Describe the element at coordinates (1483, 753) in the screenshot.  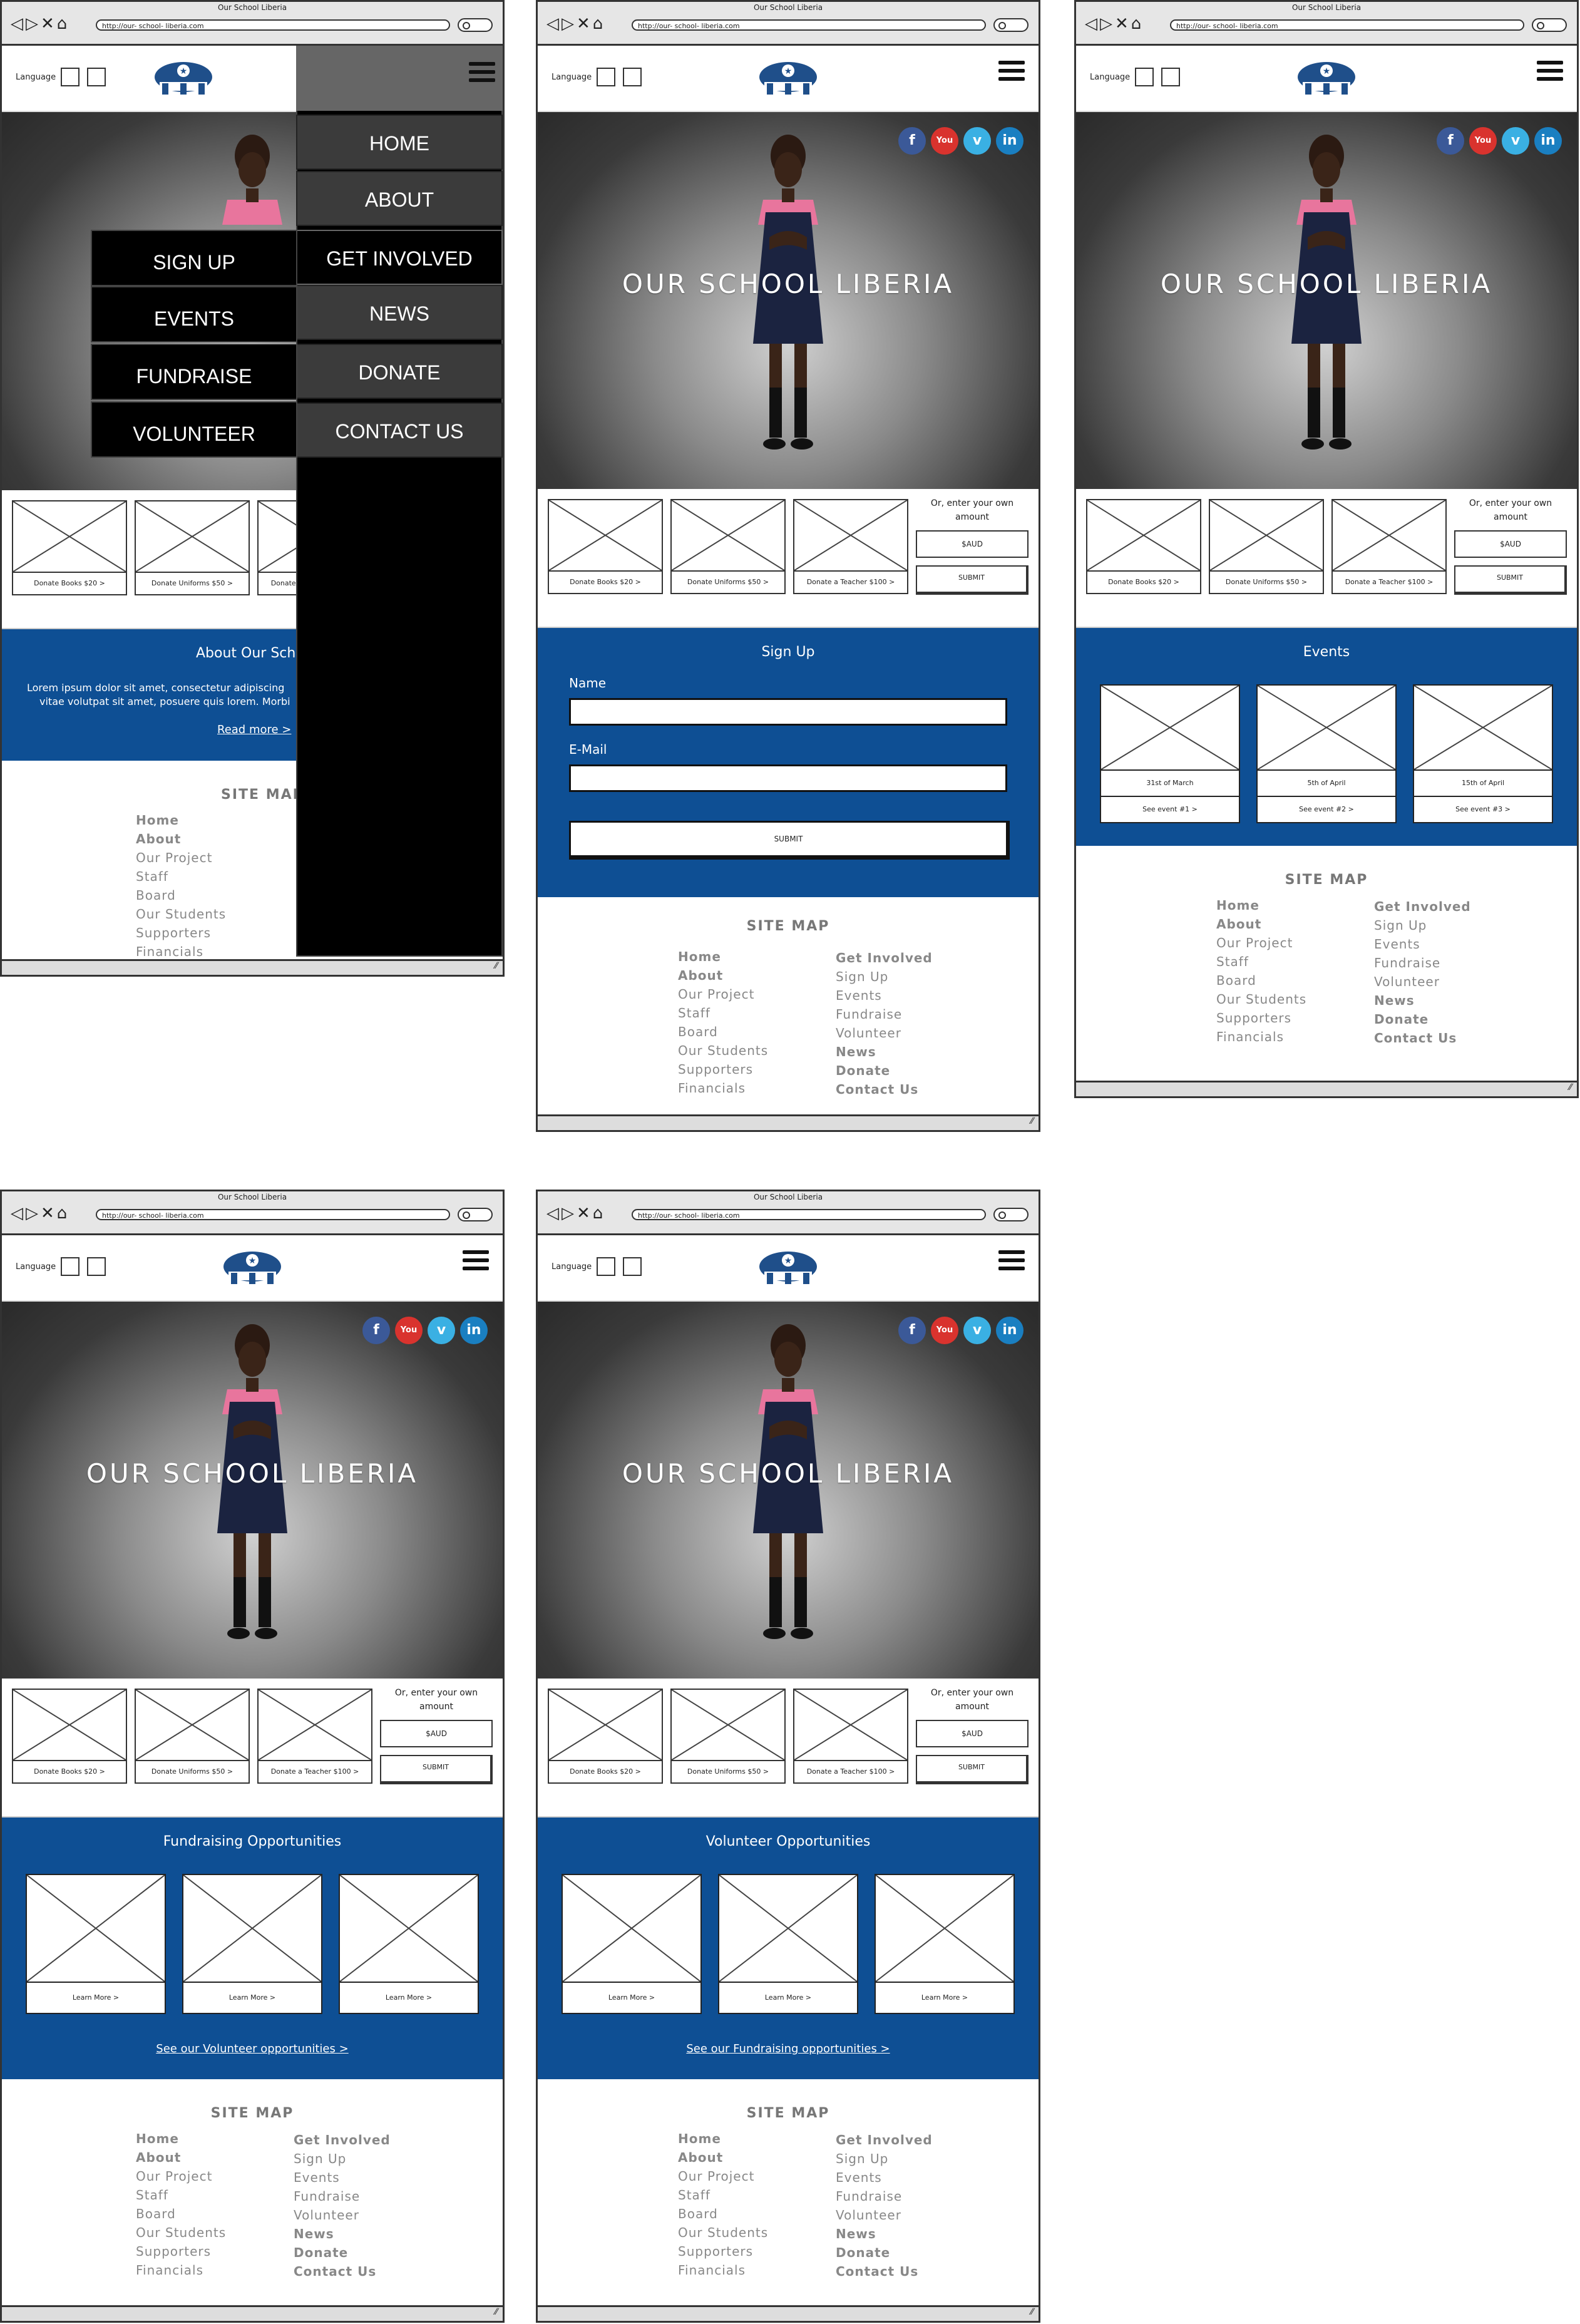
I see `event-card: 15th of April See event #3 >` at that location.